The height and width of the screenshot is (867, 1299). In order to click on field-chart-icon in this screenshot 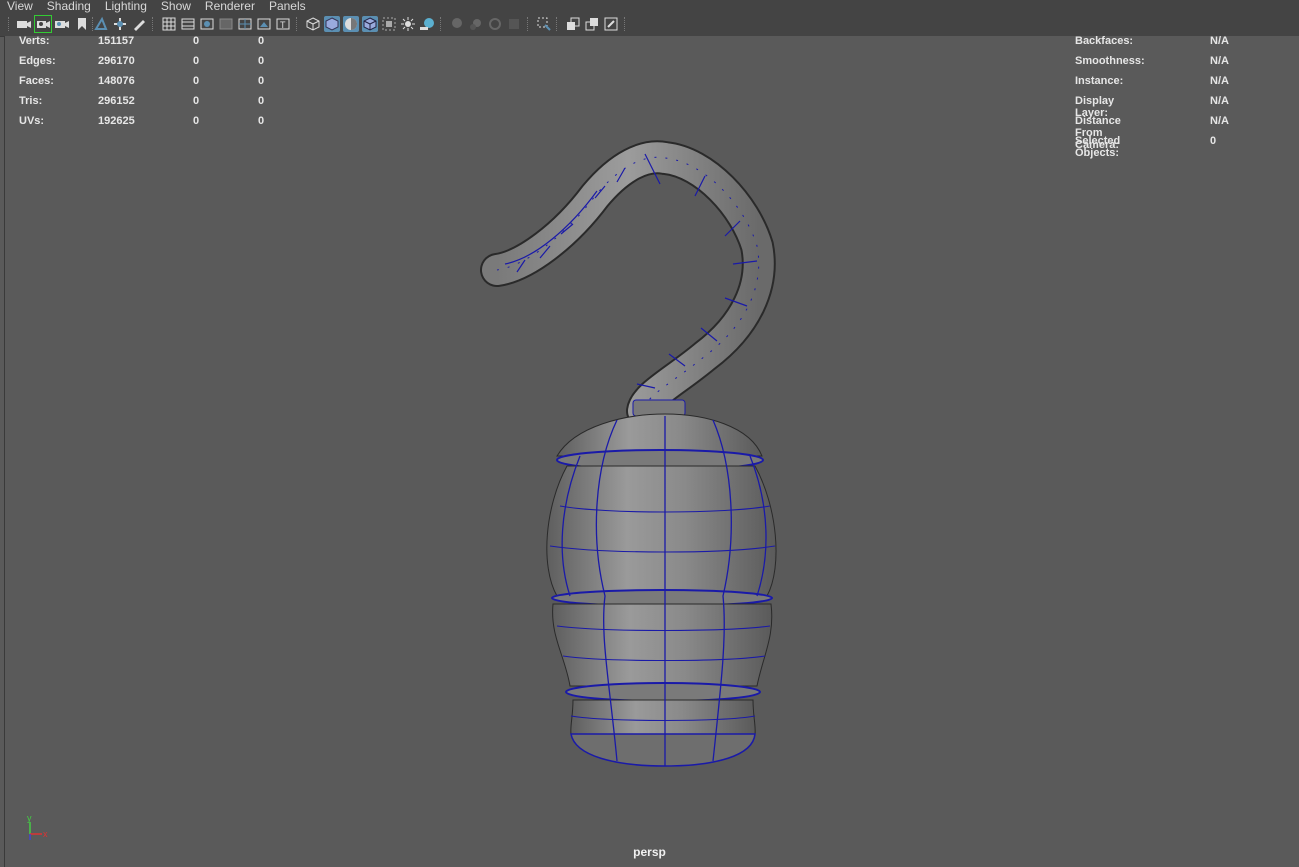, I will do `click(245, 24)`.